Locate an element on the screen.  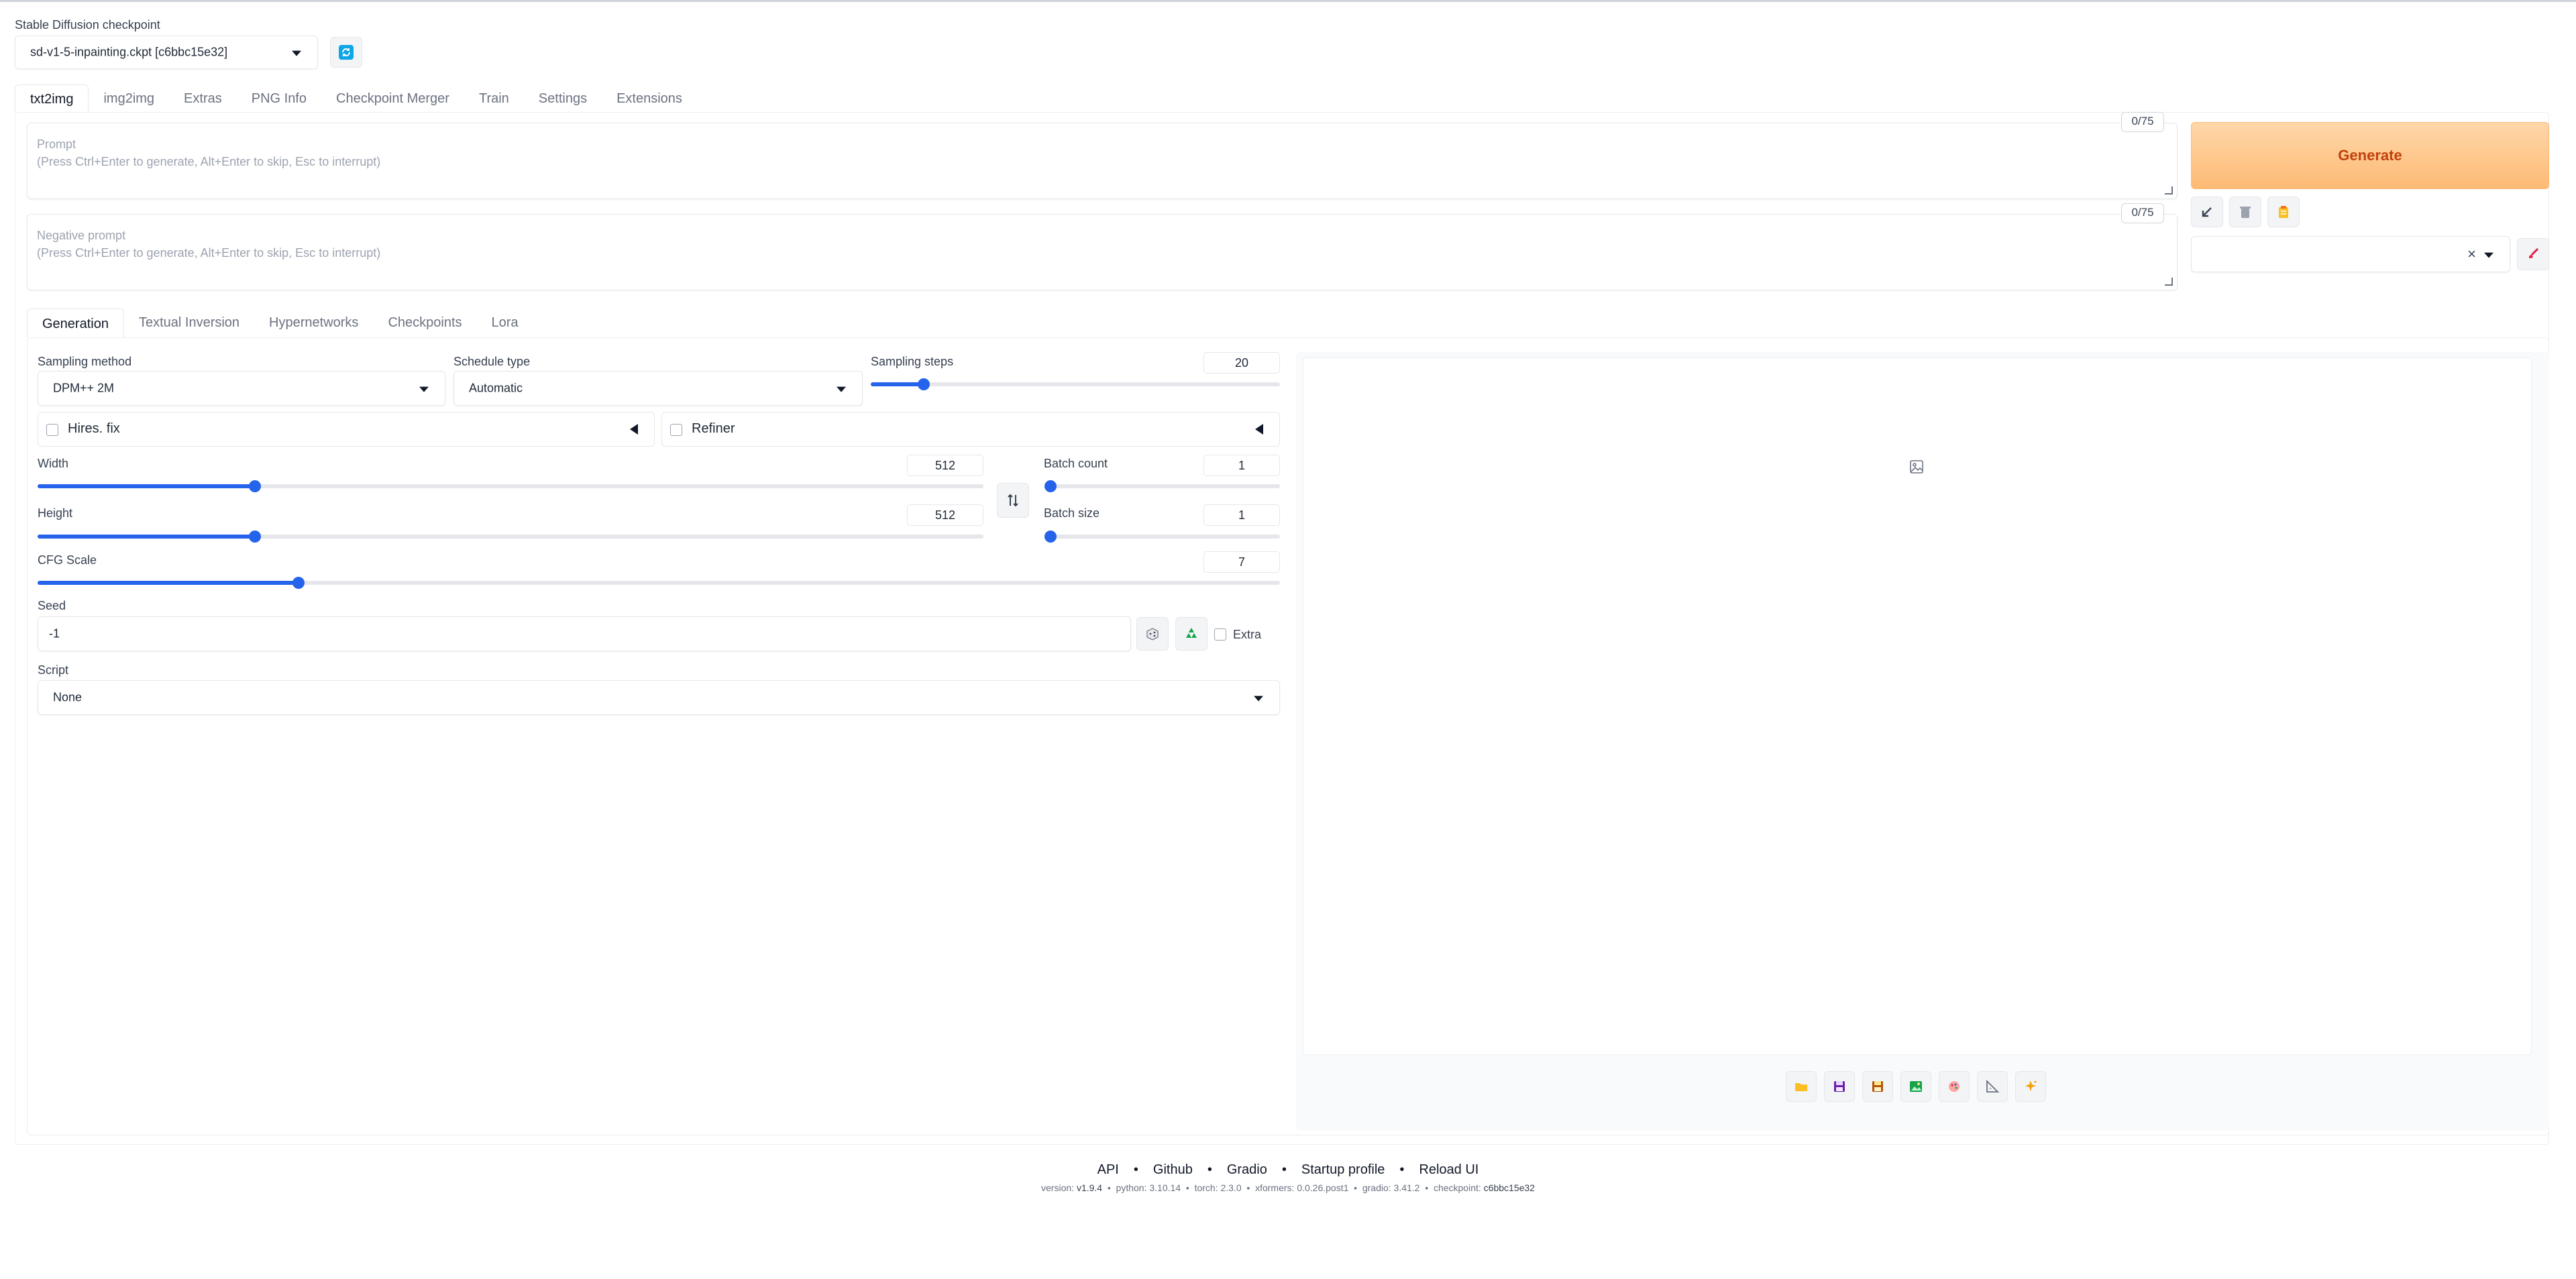
zip-button is located at coordinates (1877, 1086).